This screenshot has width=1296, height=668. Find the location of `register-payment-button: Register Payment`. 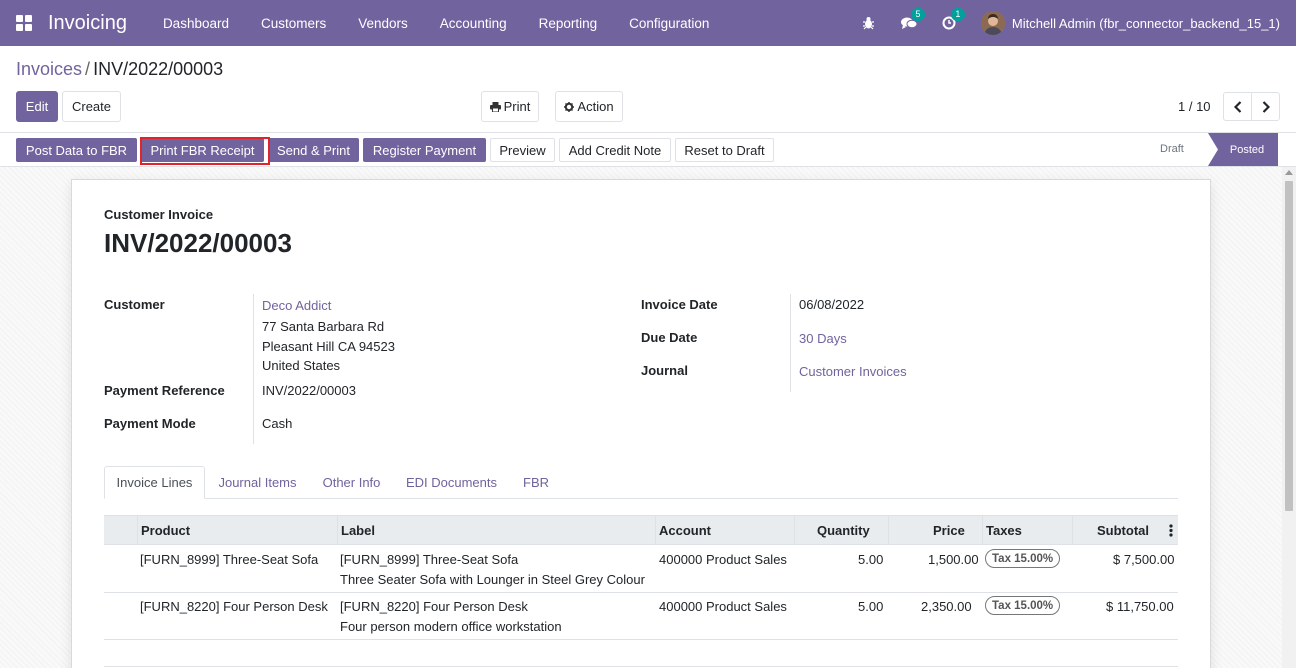

register-payment-button: Register Payment is located at coordinates (424, 150).